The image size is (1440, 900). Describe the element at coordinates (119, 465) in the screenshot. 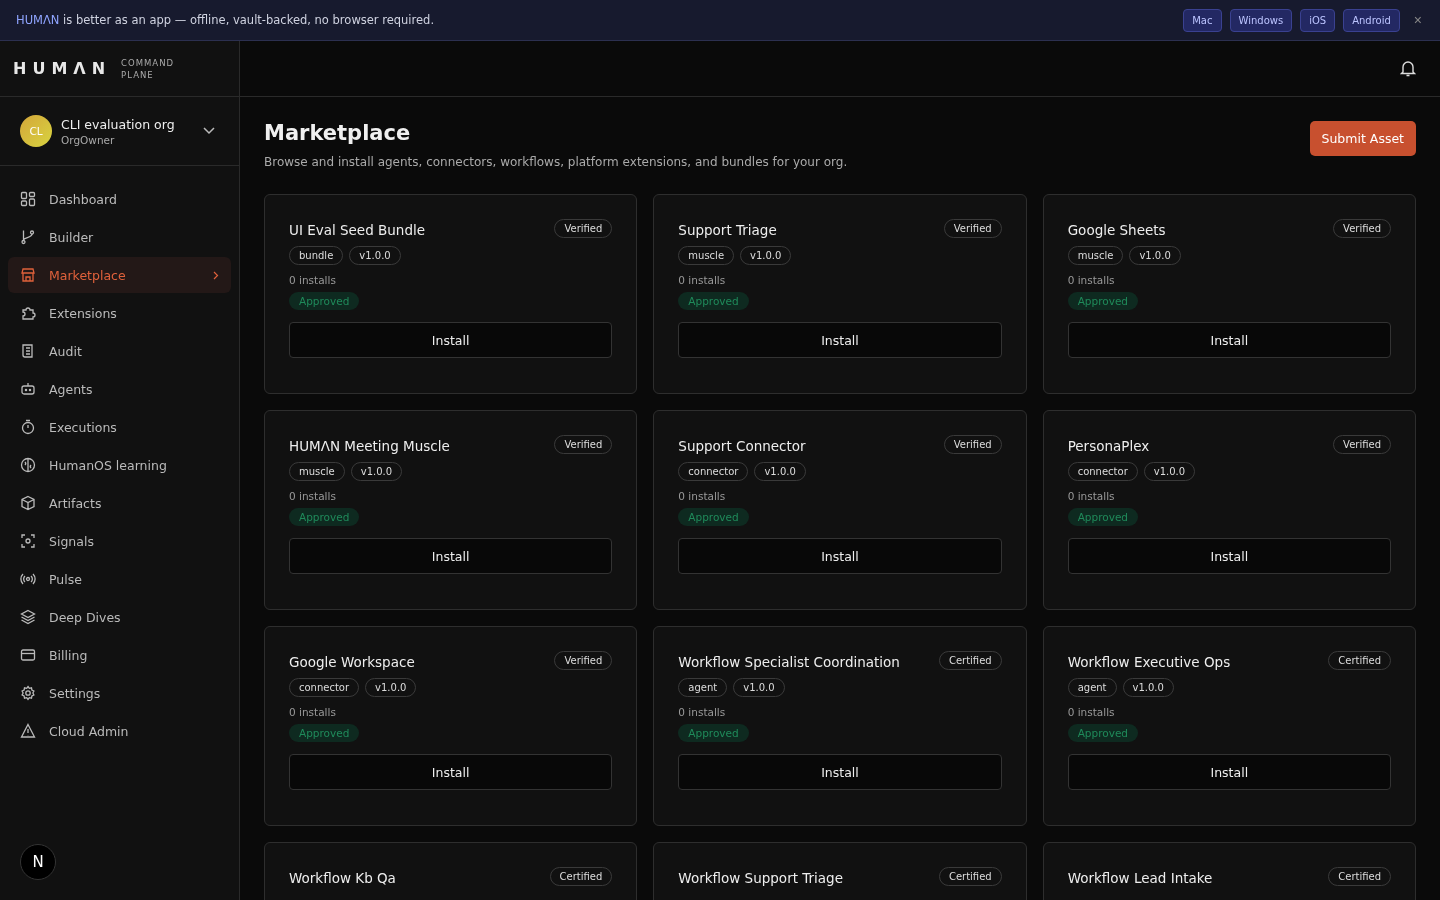

I see `nav-item: HumanOS learning` at that location.